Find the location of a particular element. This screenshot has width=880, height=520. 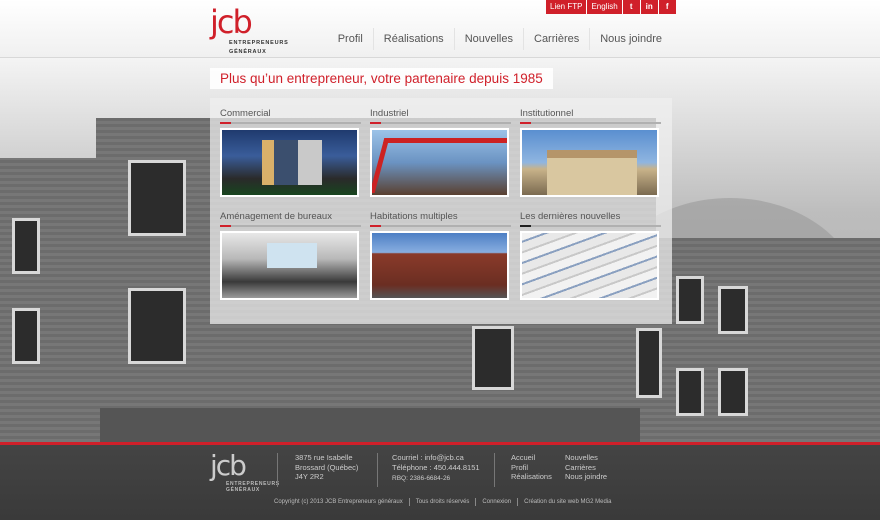

footer-links-col1: Accueil Profil Réalisations is located at coordinates (531, 467).